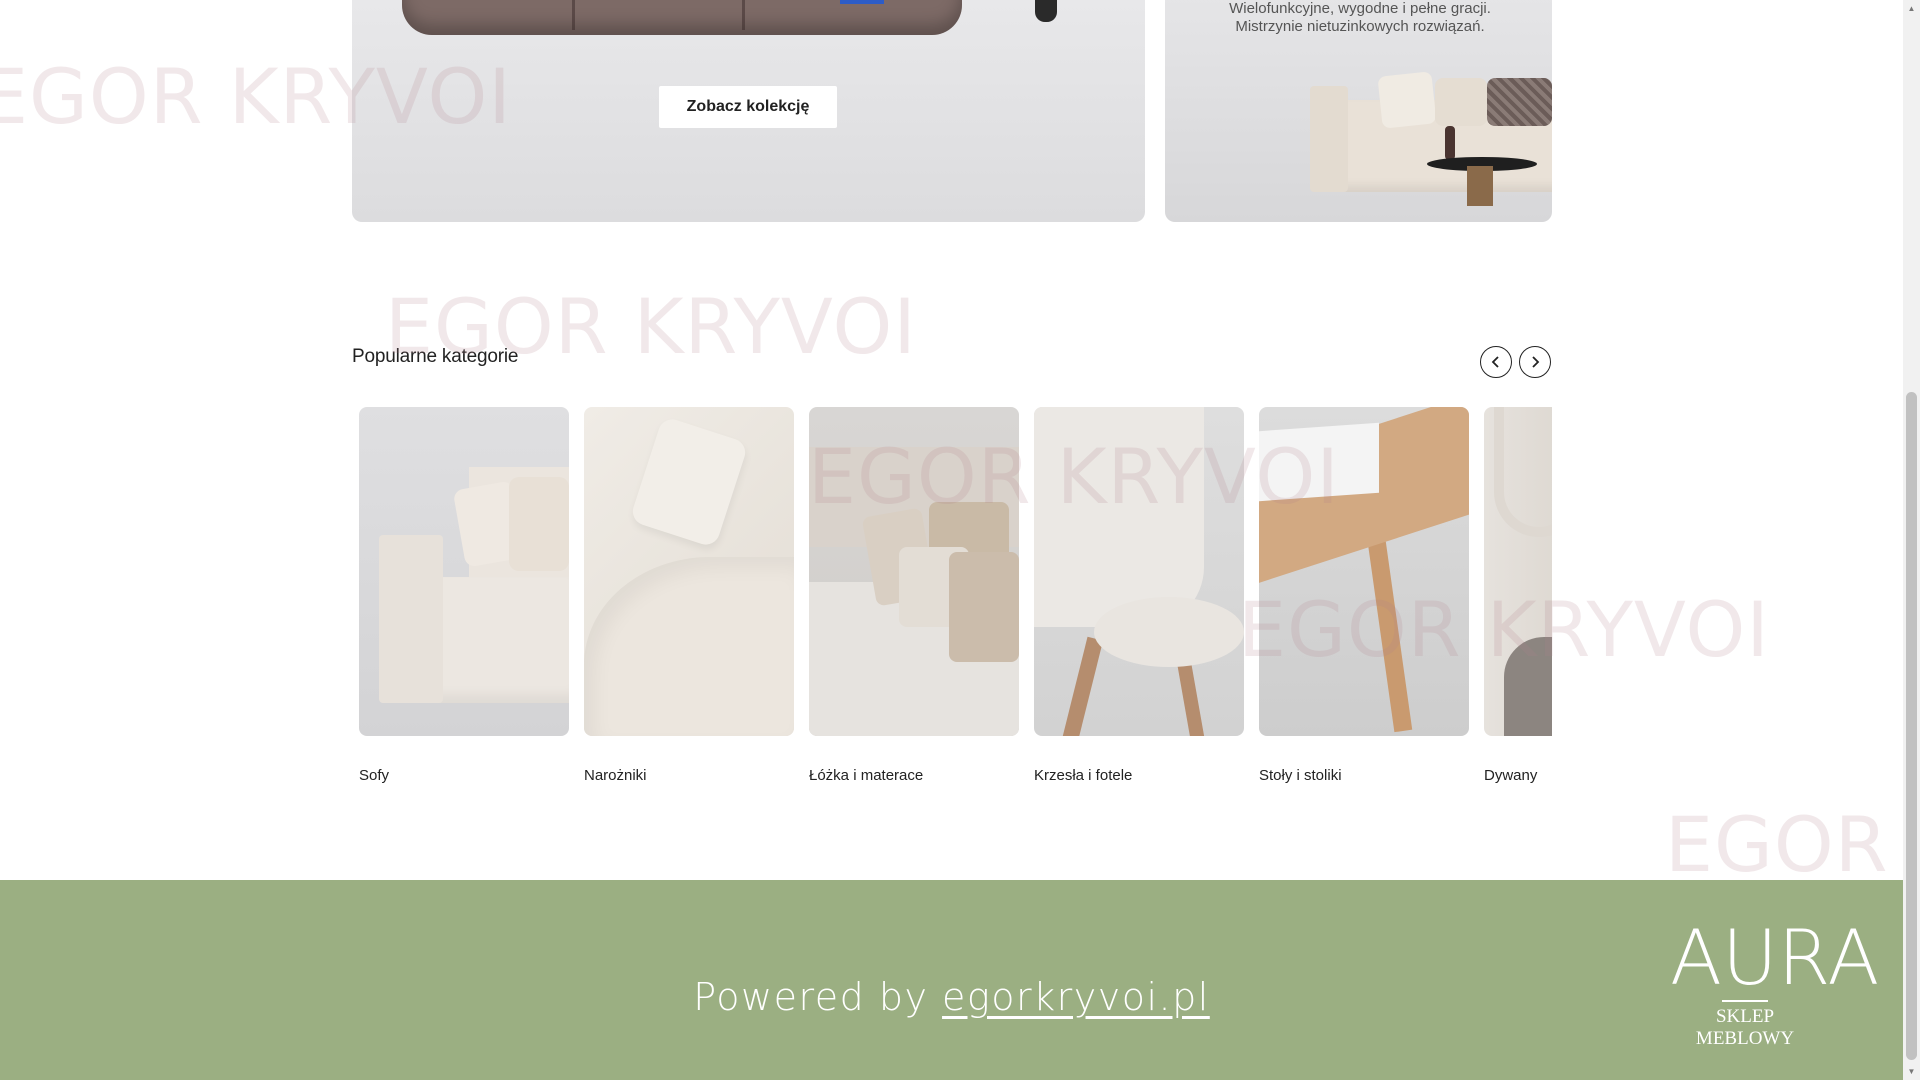 The image size is (1920, 1080). I want to click on category-label: Dywany, so click(1511, 775).